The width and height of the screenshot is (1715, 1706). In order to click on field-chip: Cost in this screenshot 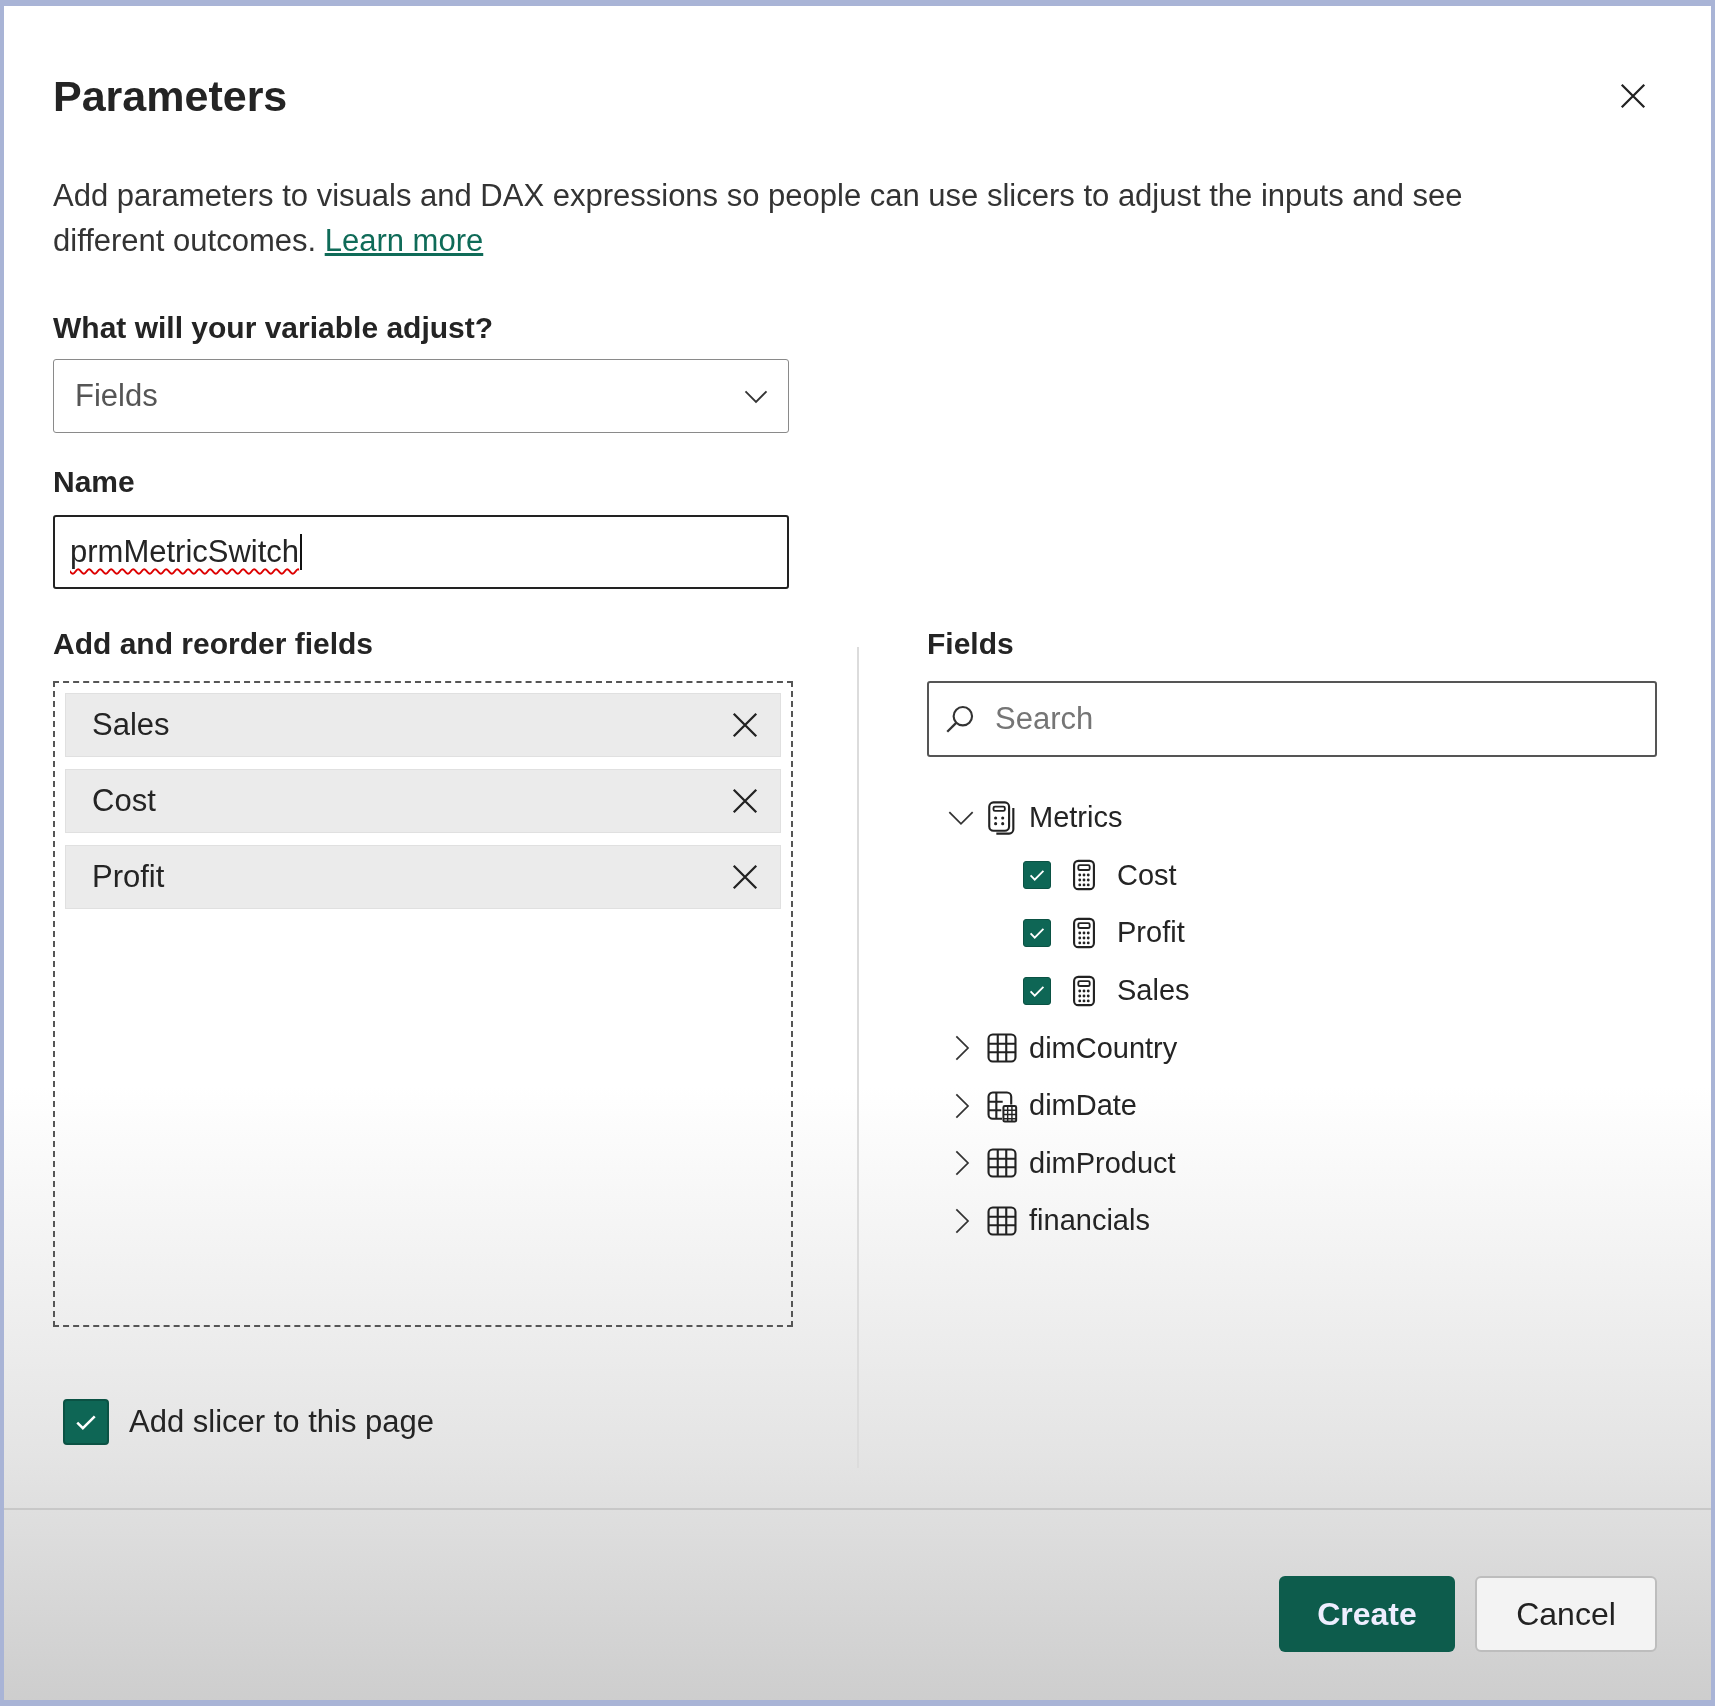, I will do `click(423, 801)`.